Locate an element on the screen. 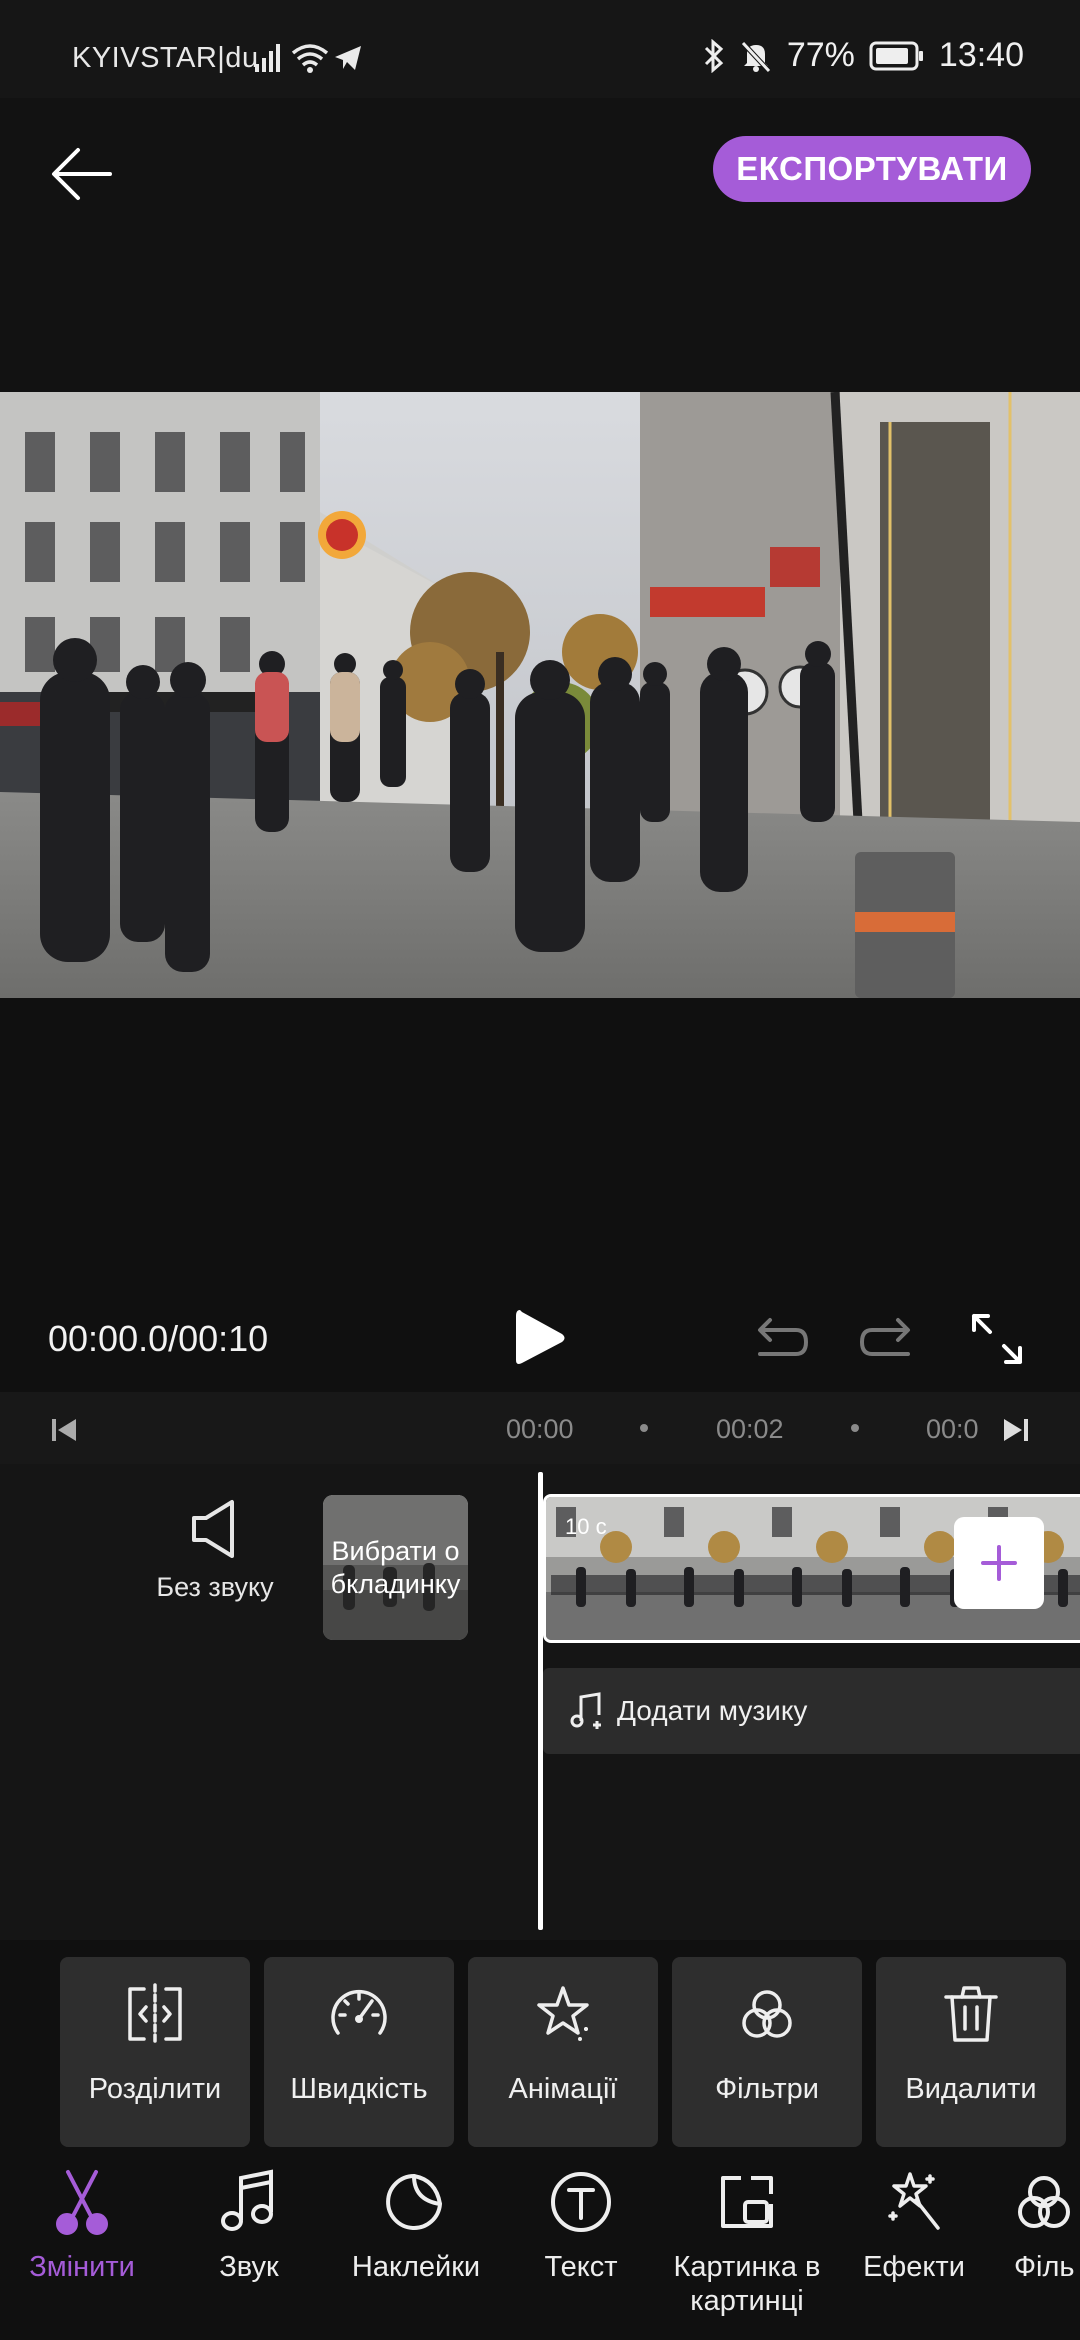 The width and height of the screenshot is (1080, 2340). nav-effects: Ефекти is located at coordinates (914, 2226).